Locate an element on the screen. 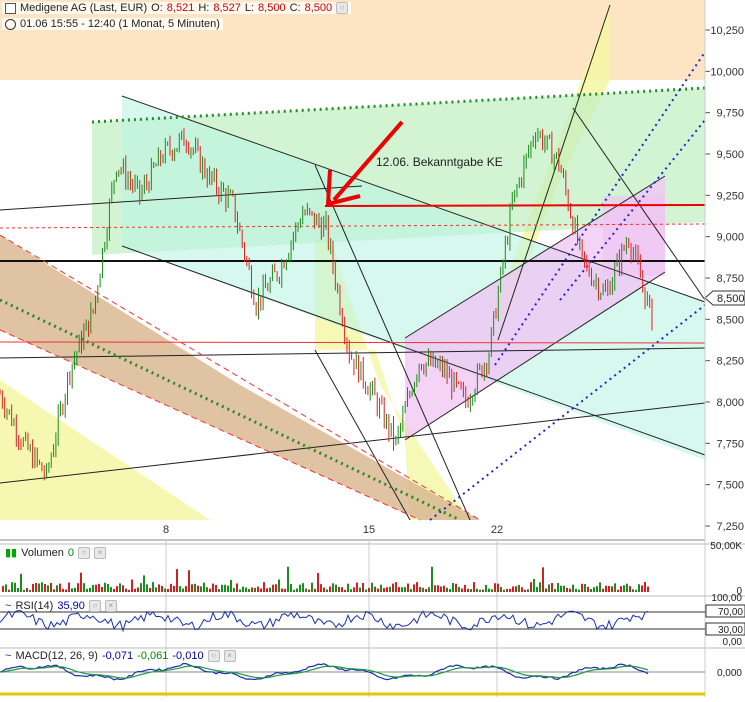  open-value: 8,521 is located at coordinates (180, 8).